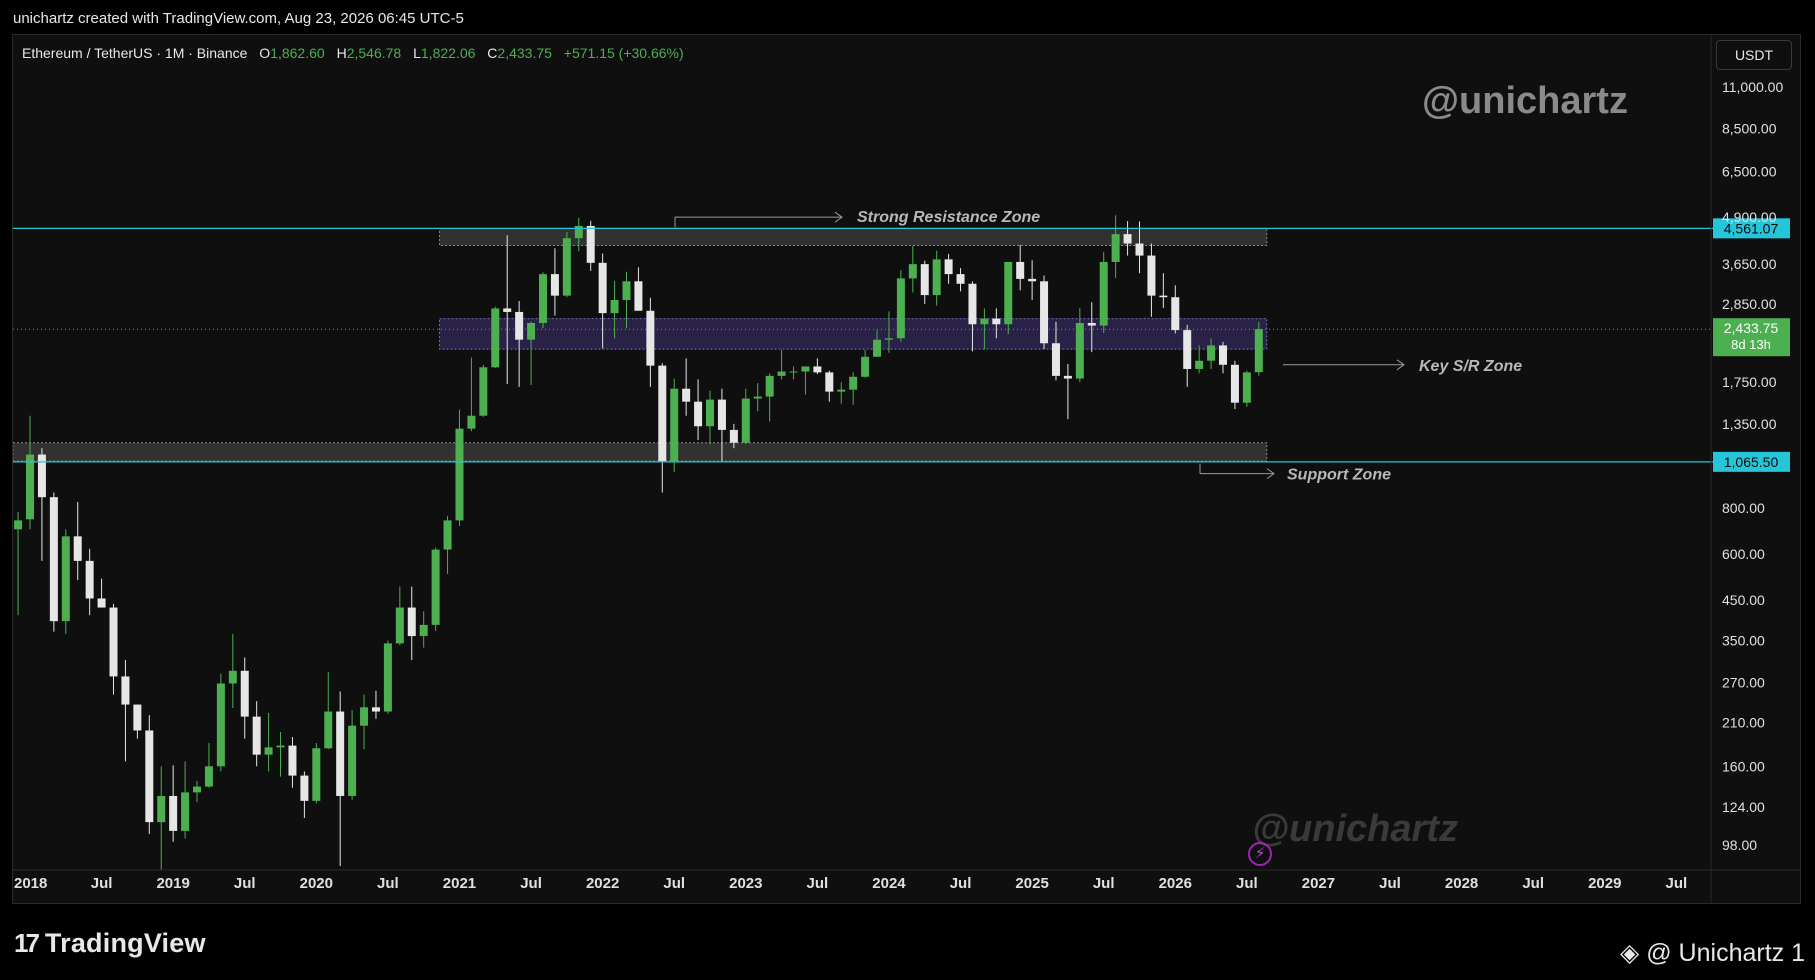 This screenshot has height=980, width=1815. Describe the element at coordinates (1260, 854) in the screenshot. I see `lightning-icon: ⚡` at that location.